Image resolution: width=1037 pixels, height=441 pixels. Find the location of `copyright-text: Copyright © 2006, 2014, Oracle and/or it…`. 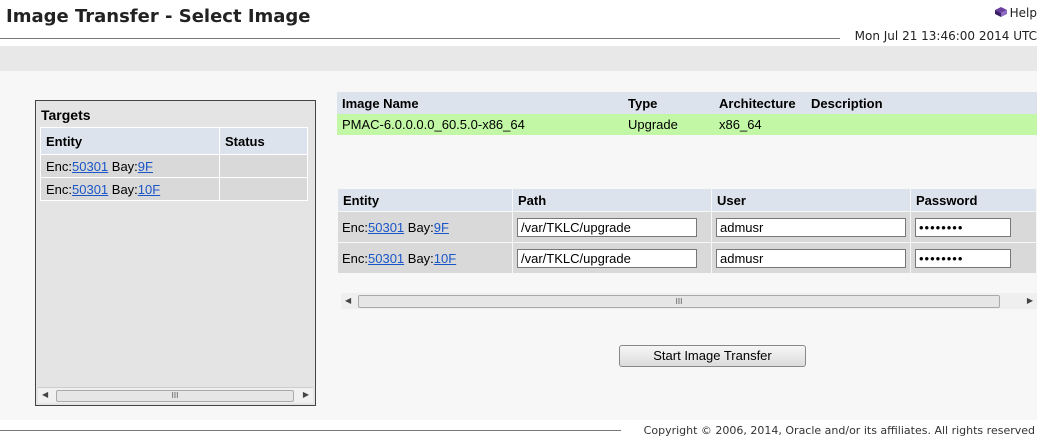

copyright-text: Copyright © 2006, 2014, Oracle and/or it… is located at coordinates (839, 430).